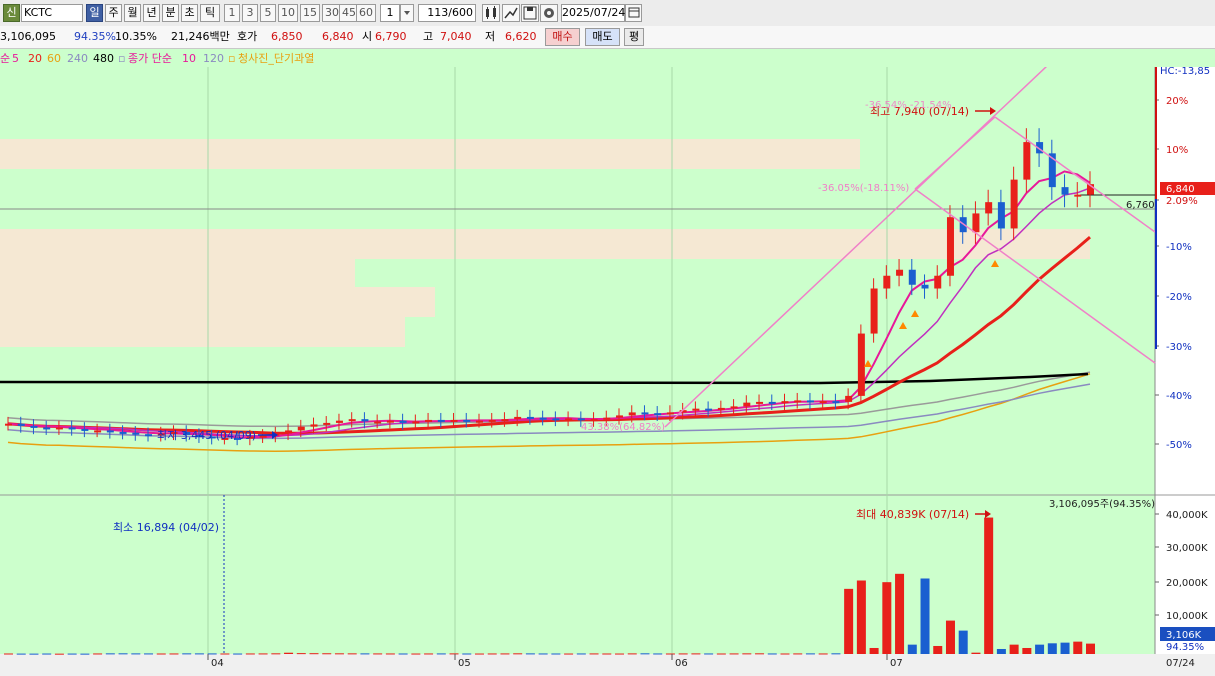 Image resolution: width=1215 pixels, height=676 pixels. Describe the element at coordinates (151, 13) in the screenshot. I see `period-year: 년` at that location.